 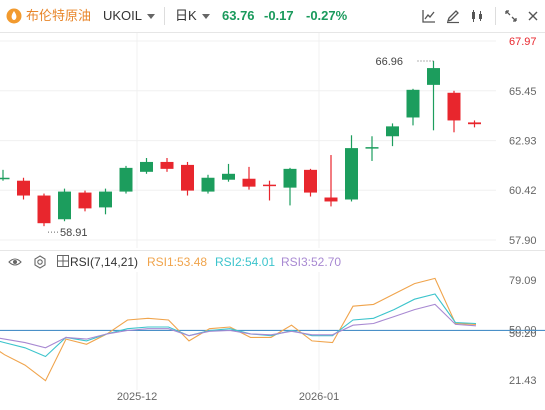 I want to click on y-tick-label: 60.42, so click(x=523, y=191).